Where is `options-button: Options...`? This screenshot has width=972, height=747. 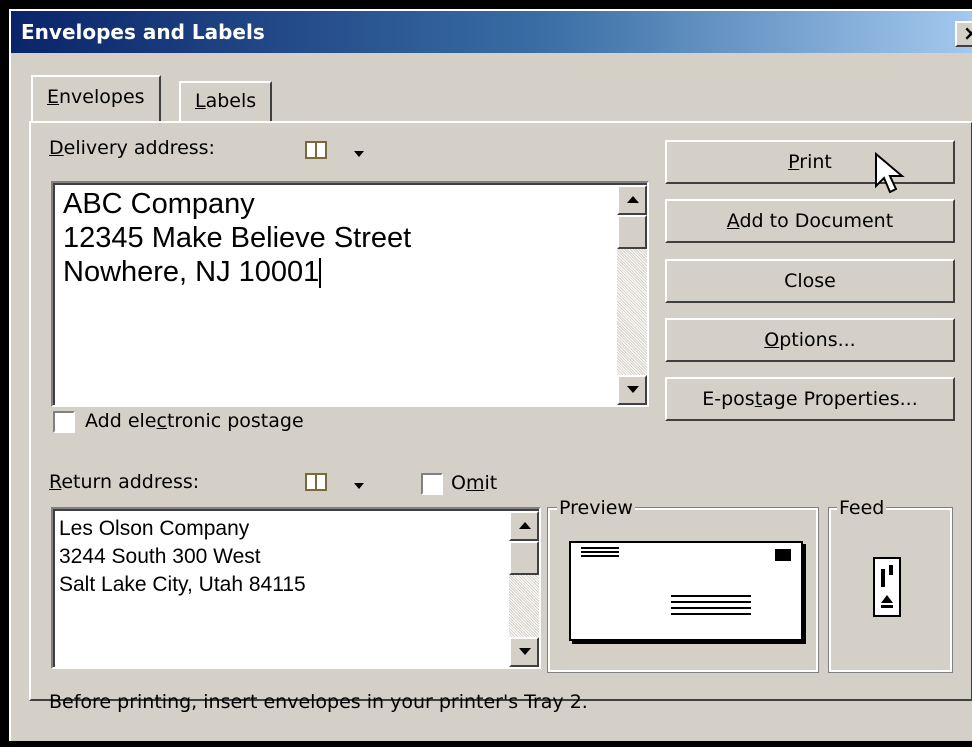
options-button: Options... is located at coordinates (810, 340).